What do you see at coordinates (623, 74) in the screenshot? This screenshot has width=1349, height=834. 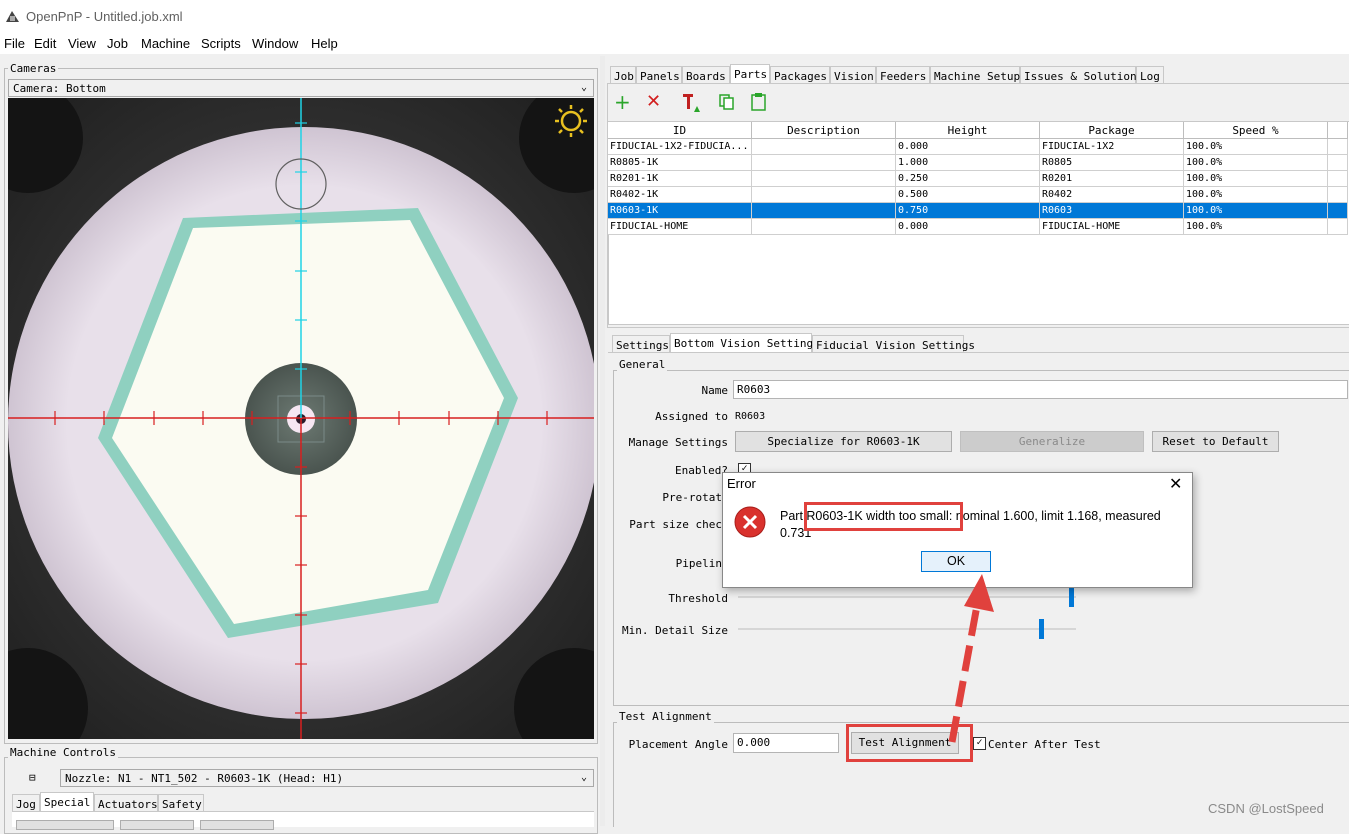 I see `tab-job: Job` at bounding box center [623, 74].